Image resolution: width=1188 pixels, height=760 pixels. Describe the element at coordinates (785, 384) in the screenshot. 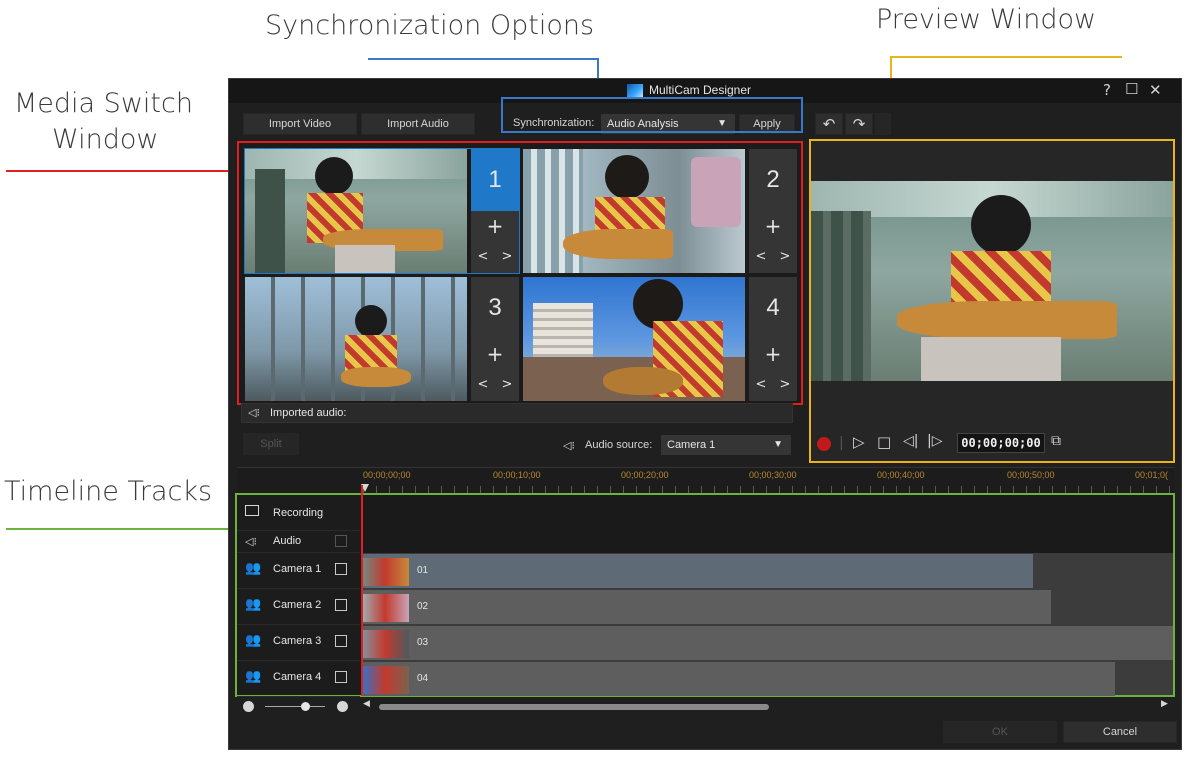

I see `camera-4-next-icon: >` at that location.